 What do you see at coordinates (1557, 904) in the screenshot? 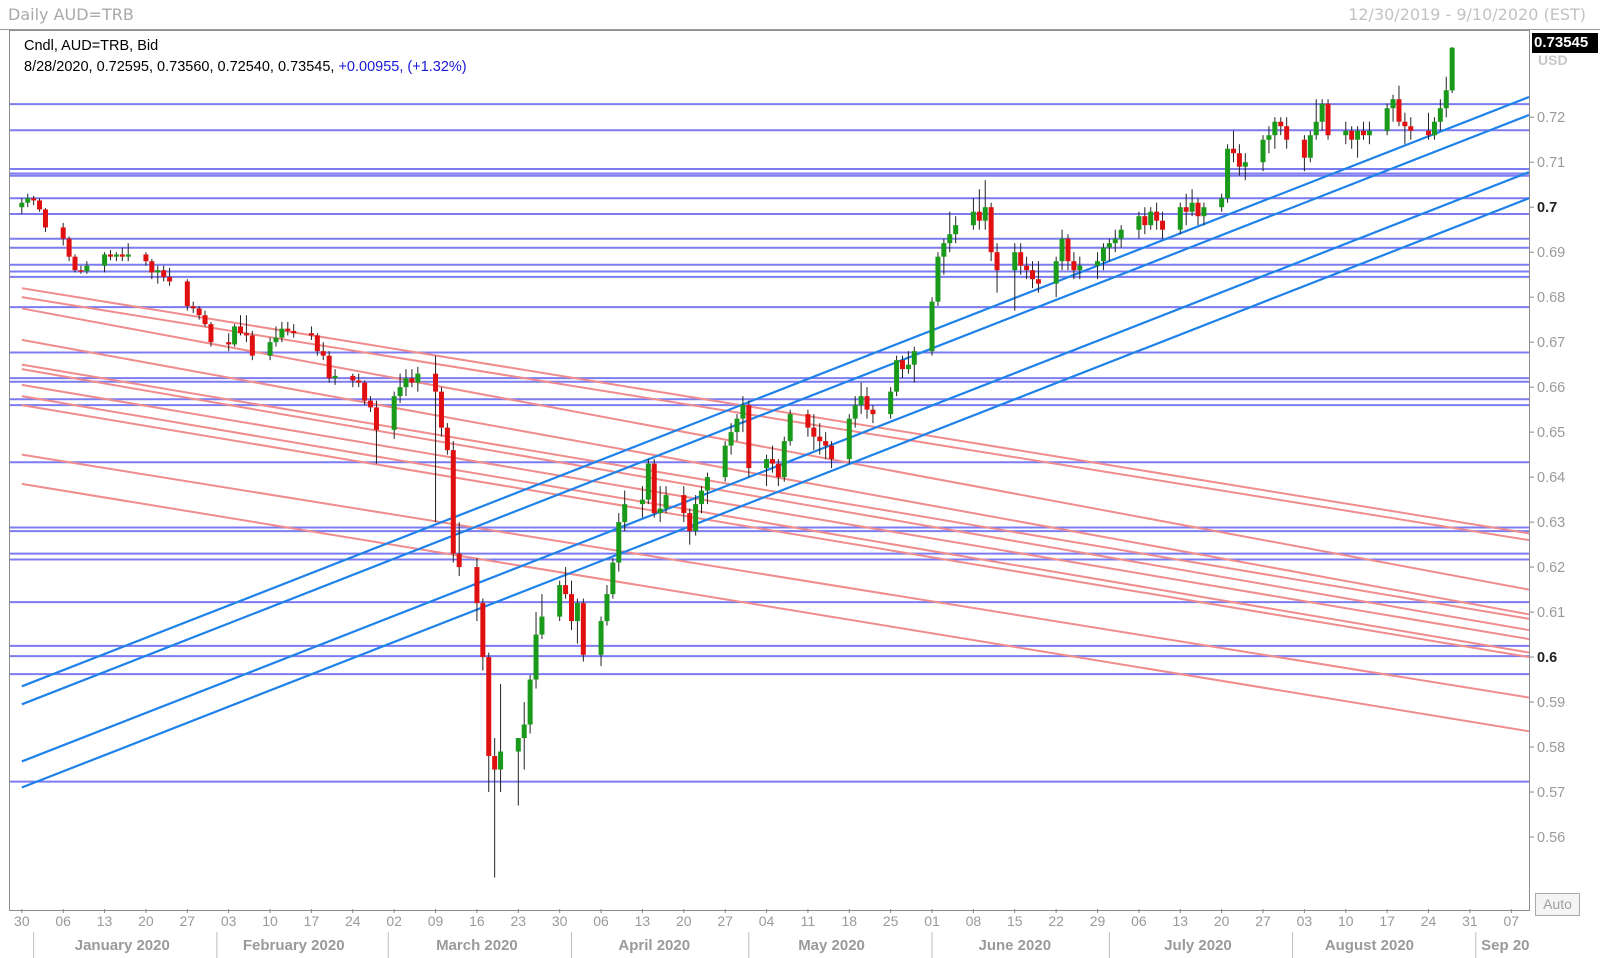
I see `auto-scale-button: Auto` at bounding box center [1557, 904].